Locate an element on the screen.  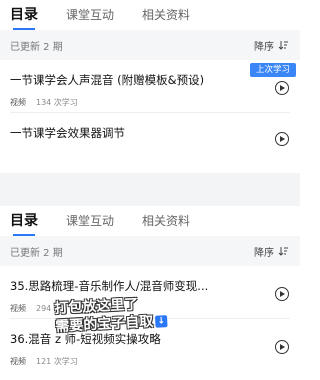
lesson-meta: 视频 134 次学习 is located at coordinates (133, 102).